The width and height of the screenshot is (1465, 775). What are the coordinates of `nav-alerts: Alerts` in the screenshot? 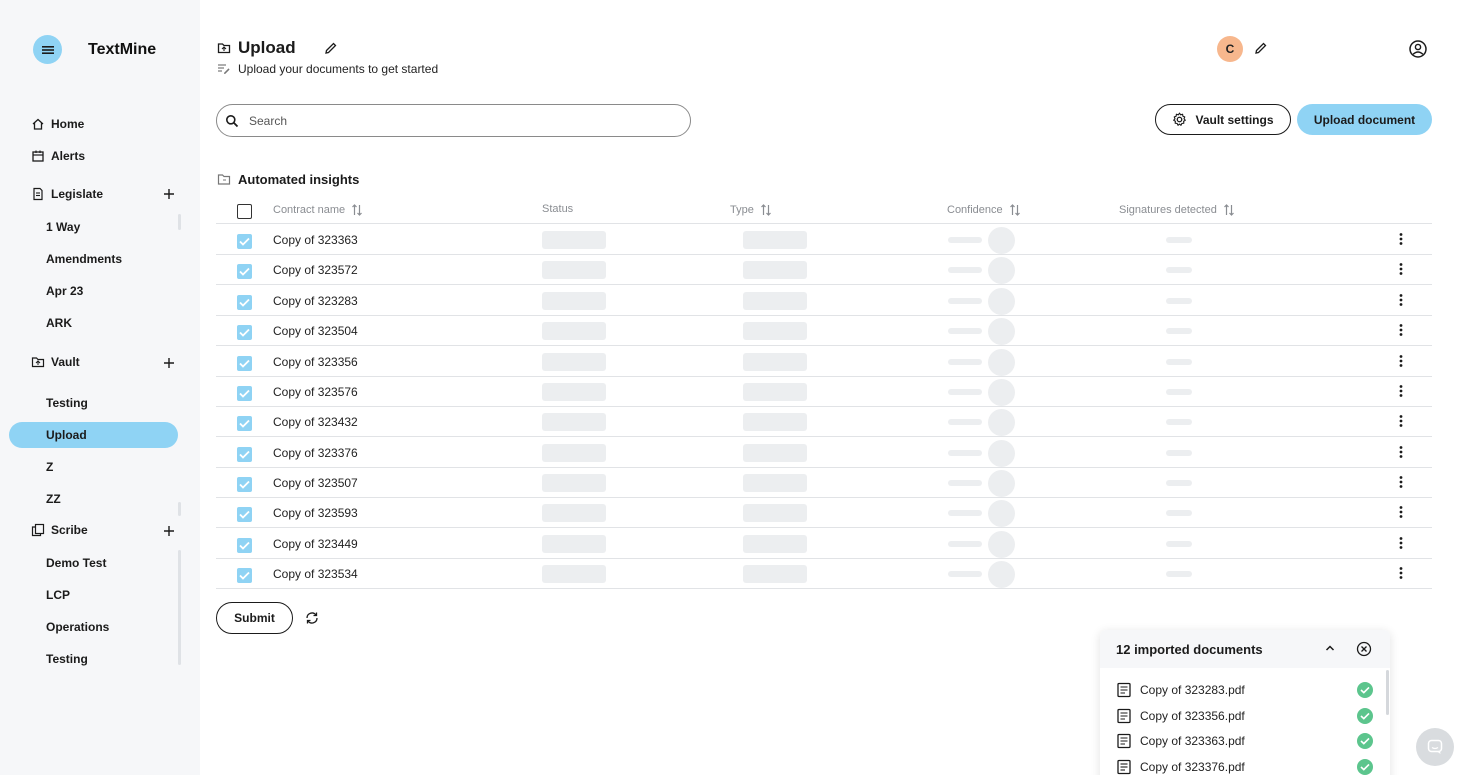 It's located at (57, 156).